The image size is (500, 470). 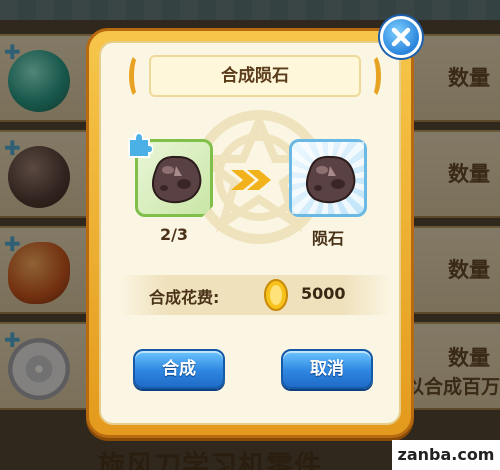 I want to click on site-watermark: zanba.com, so click(x=446, y=455).